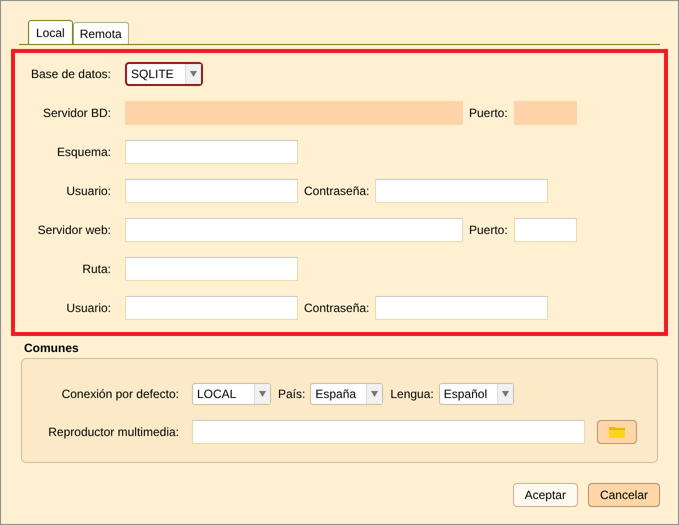 The image size is (679, 525). Describe the element at coordinates (164, 74) in the screenshot. I see `dropdown: SQLITE` at that location.